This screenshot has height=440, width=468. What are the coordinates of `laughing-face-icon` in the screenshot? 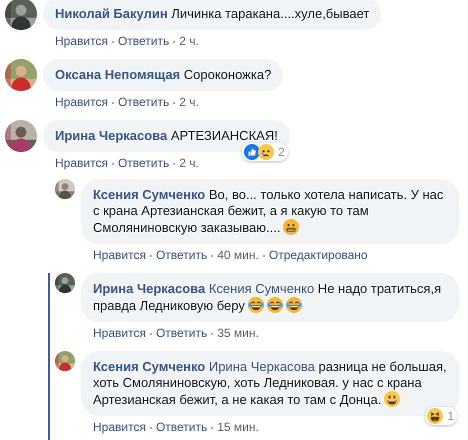 It's located at (435, 416).